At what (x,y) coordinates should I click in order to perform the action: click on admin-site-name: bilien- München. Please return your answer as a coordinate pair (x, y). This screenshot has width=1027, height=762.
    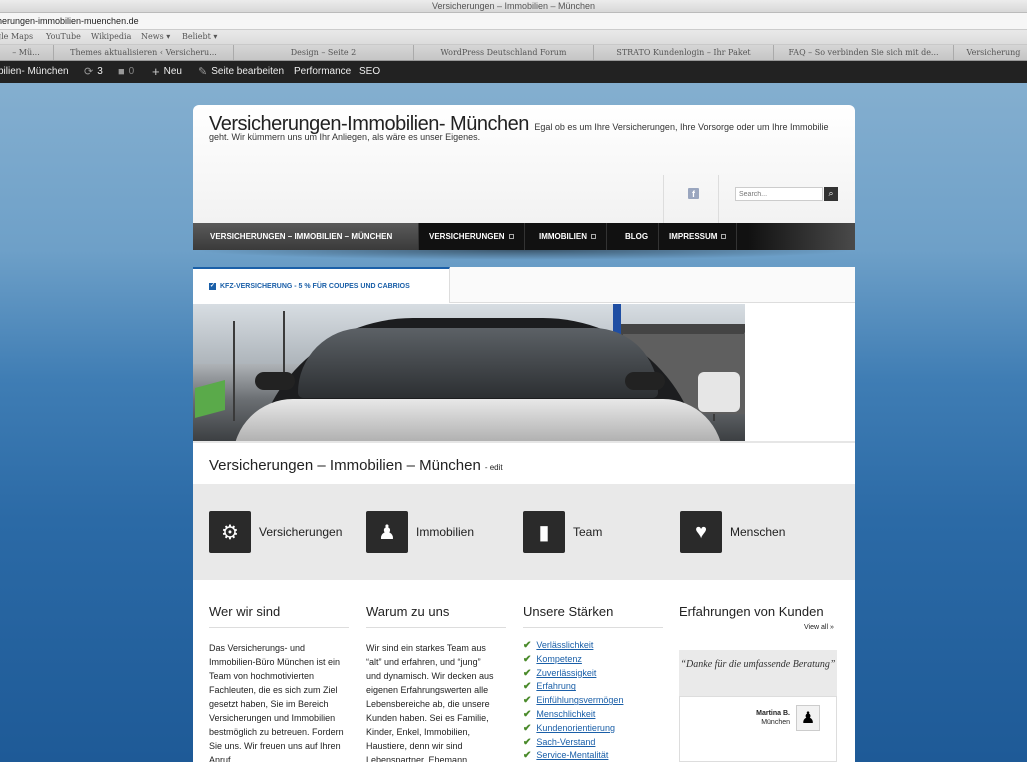
    Looking at the image, I should click on (34, 72).